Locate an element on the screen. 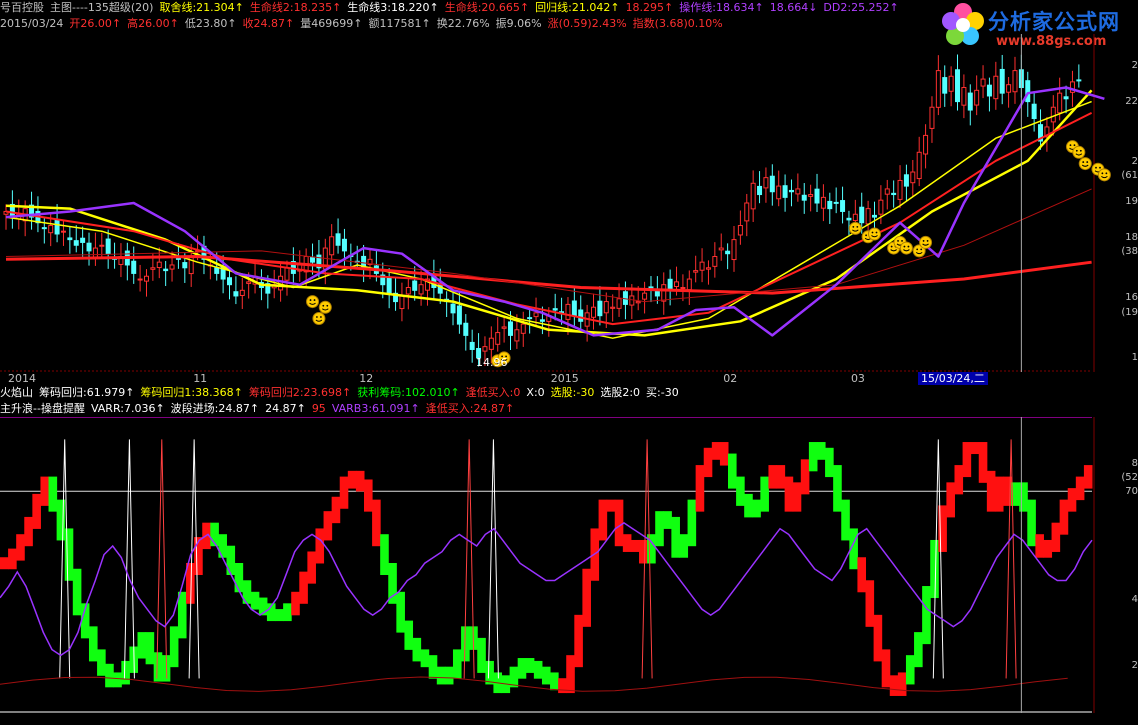 The height and width of the screenshot is (725, 1138). row4-item: VARR:7.036↑ is located at coordinates (127, 408).